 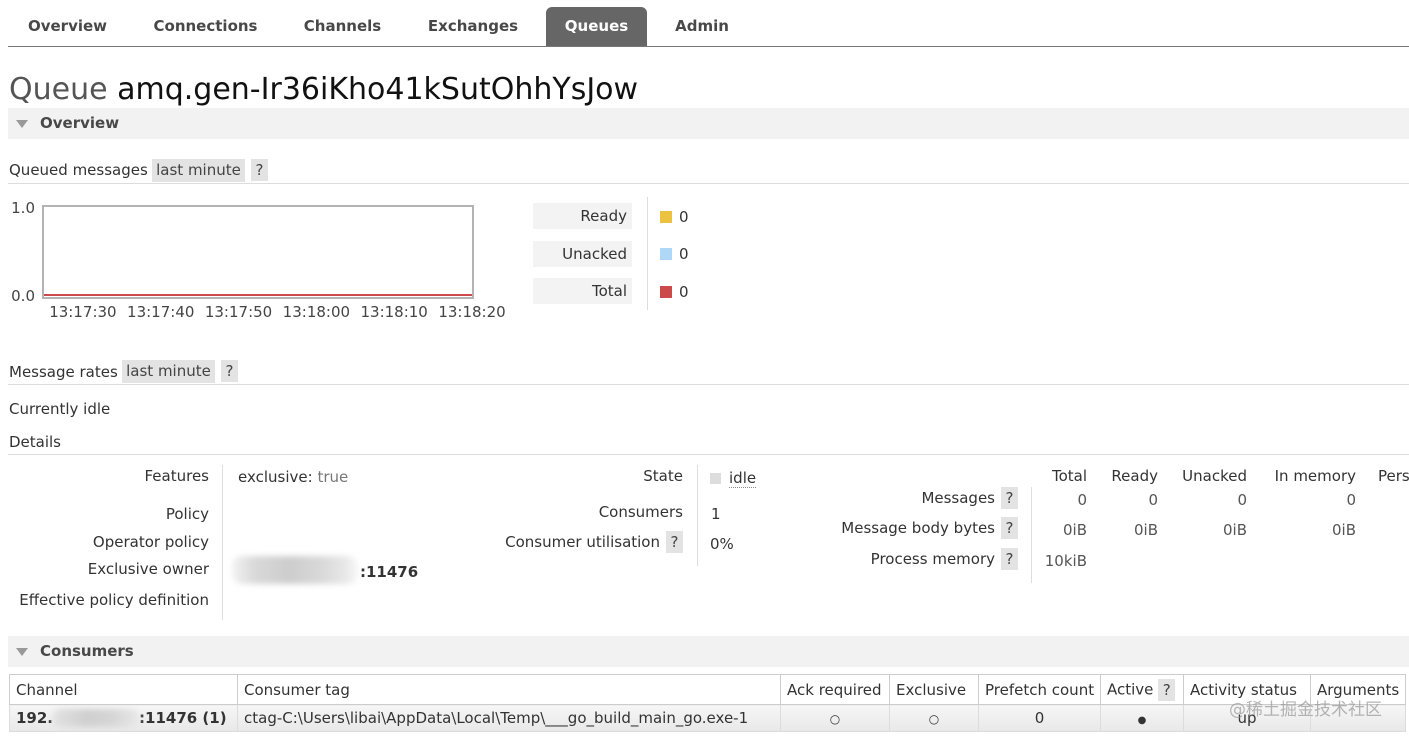 I want to click on message-rates-help-button: ?, so click(x=229, y=371).